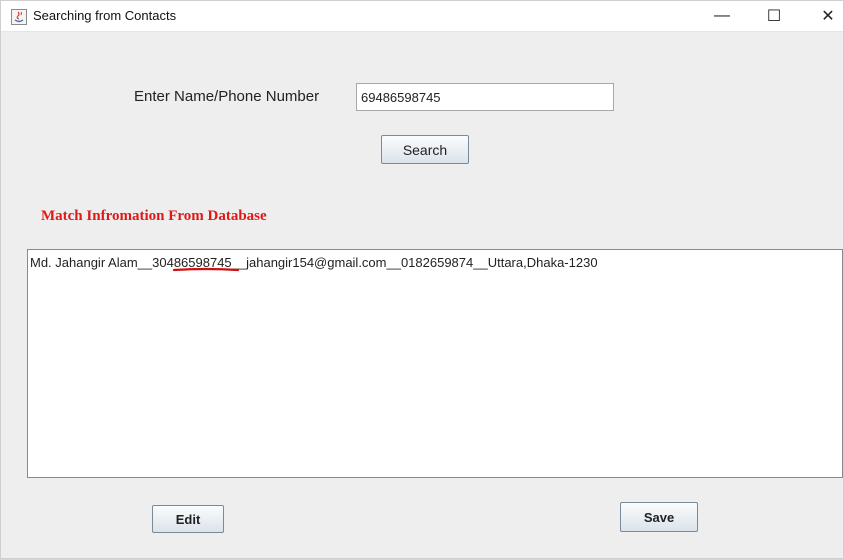 This screenshot has height=559, width=844. I want to click on search-input, so click(485, 97).